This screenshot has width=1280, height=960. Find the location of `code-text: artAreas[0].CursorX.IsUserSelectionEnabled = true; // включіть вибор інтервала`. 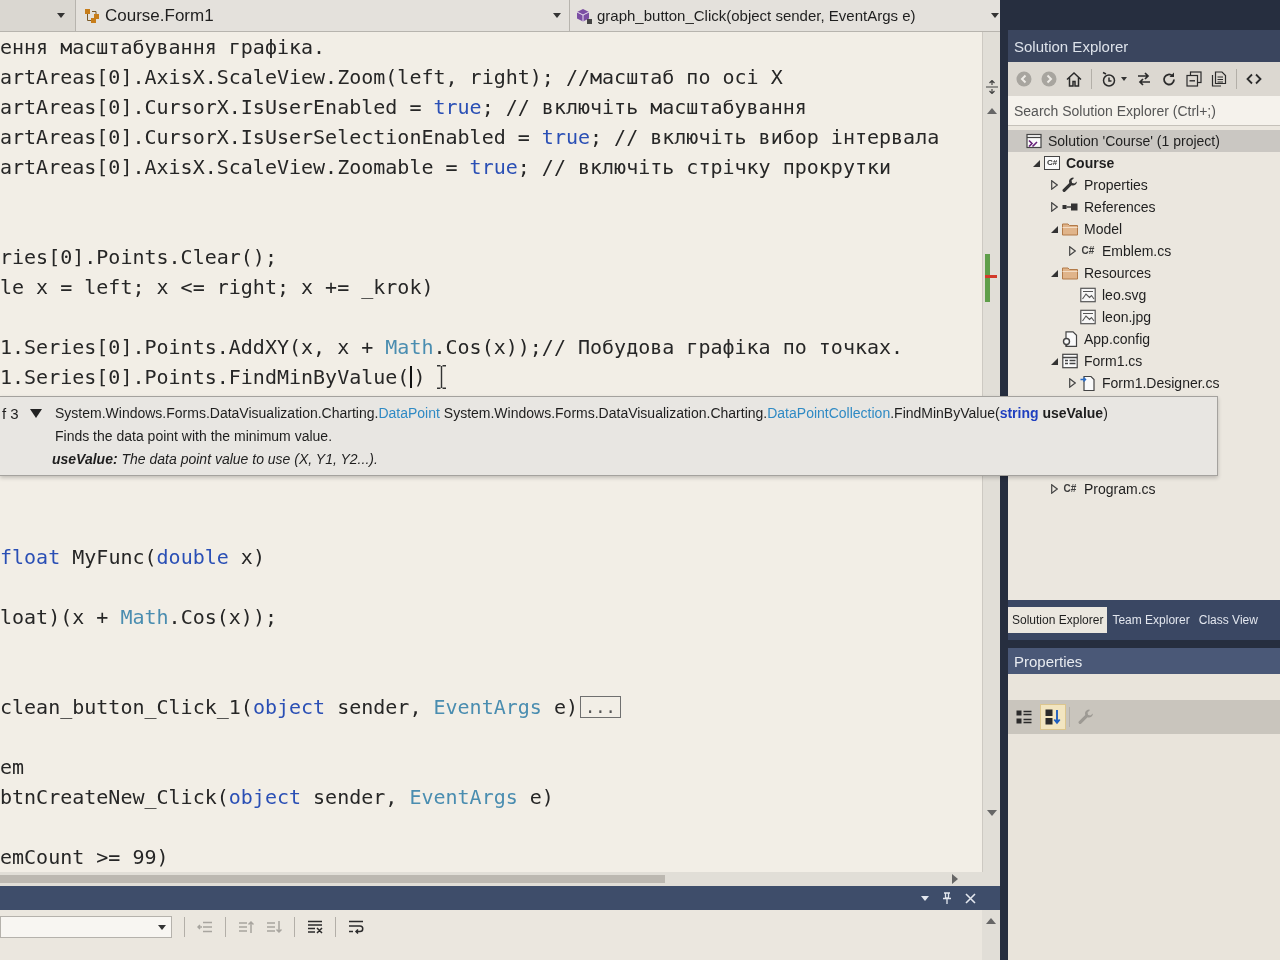

code-text: artAreas[0].CursorX.IsUserSelectionEnabled = true; // включіть вибор інтервала is located at coordinates (470, 137).